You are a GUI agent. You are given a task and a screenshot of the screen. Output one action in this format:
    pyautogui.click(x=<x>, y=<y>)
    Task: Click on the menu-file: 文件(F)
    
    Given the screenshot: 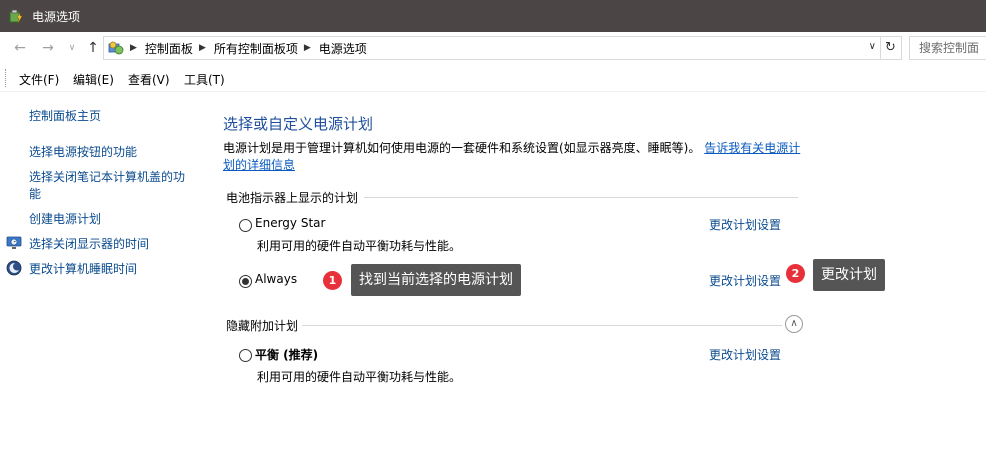 What is the action you would take?
    pyautogui.click(x=39, y=79)
    